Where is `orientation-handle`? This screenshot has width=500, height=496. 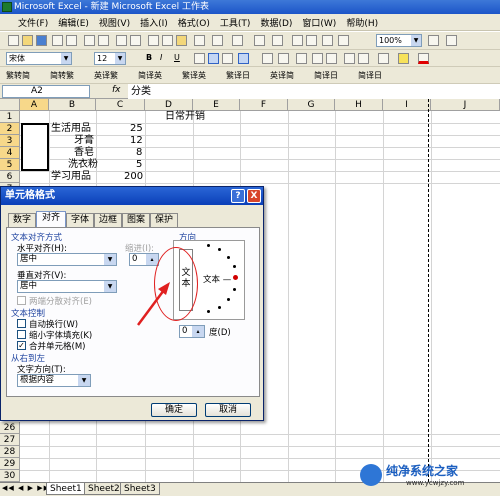 orientation-handle is located at coordinates (235, 277).